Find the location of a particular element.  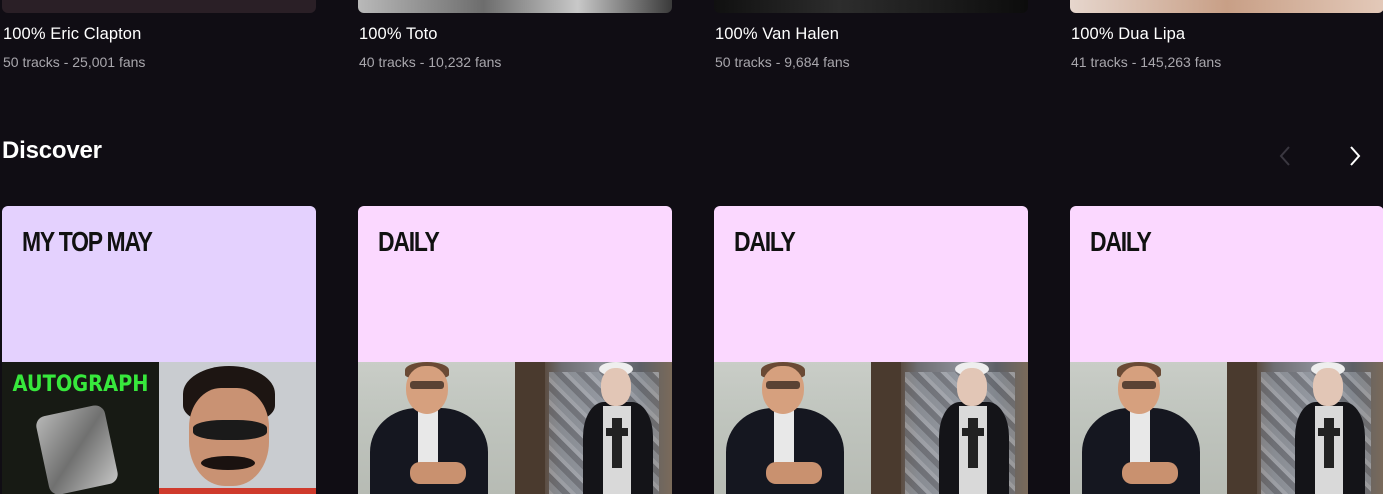

playlist-title: 100% Van Halen is located at coordinates (777, 34).